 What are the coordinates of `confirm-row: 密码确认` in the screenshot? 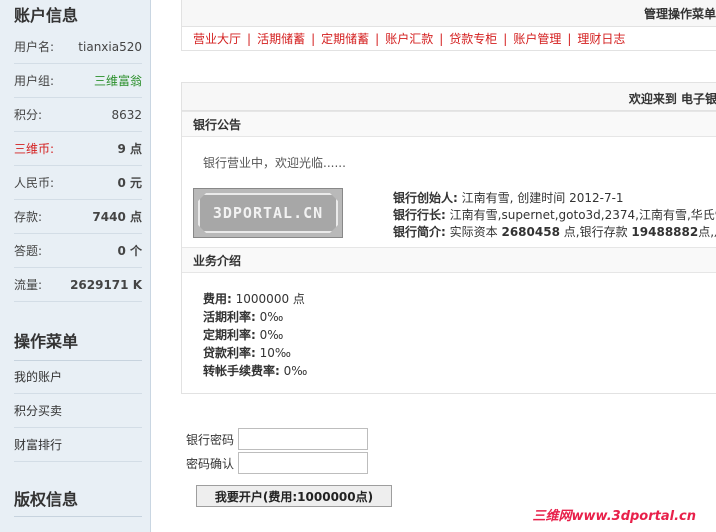 It's located at (336, 463).